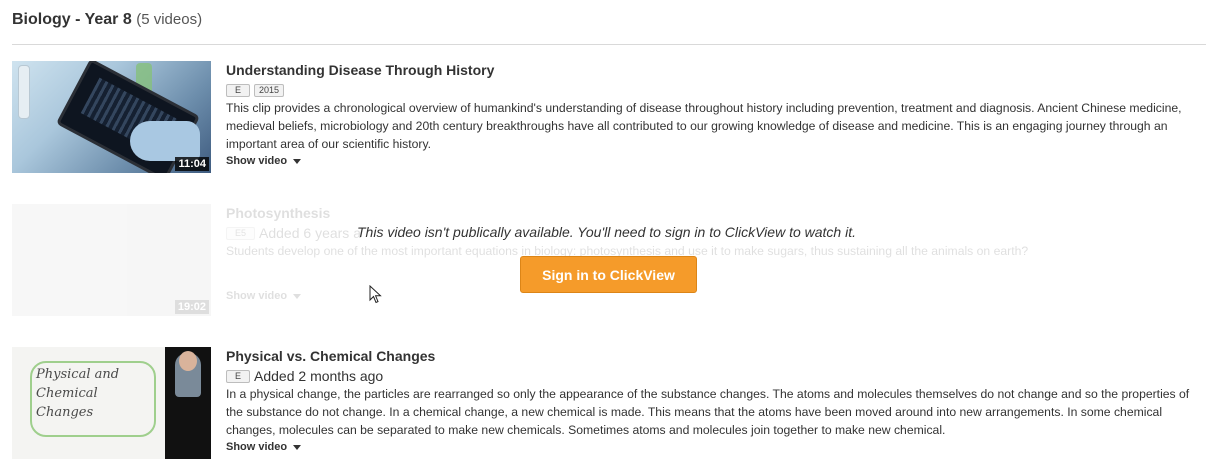  I want to click on playlist-count: (5 videos), so click(169, 19).